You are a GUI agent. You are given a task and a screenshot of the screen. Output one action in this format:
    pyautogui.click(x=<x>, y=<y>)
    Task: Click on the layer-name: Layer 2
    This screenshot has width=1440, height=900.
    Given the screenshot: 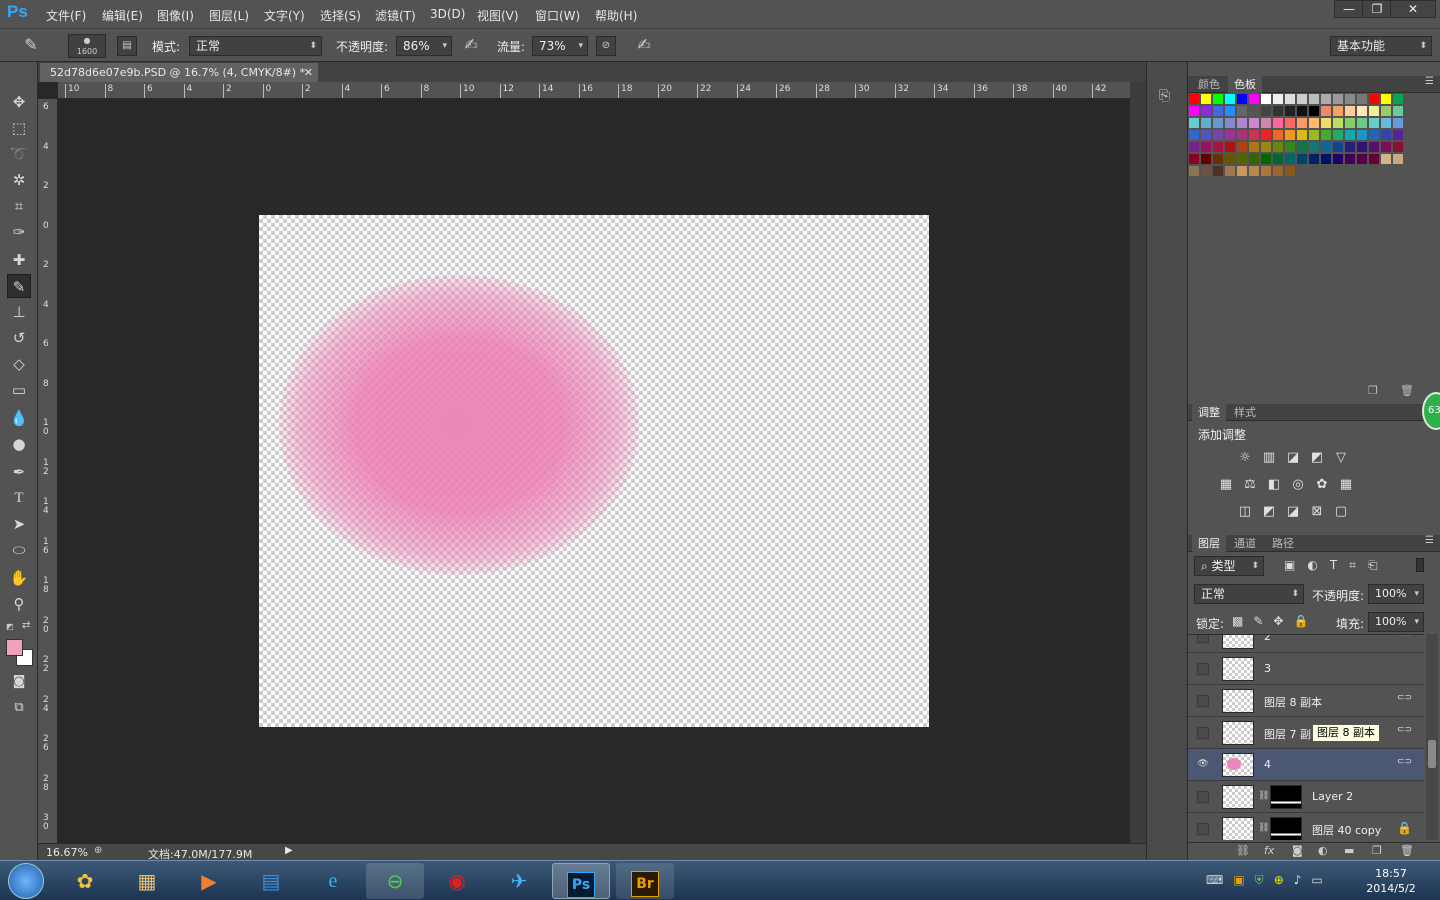 What is the action you would take?
    pyautogui.click(x=1332, y=796)
    